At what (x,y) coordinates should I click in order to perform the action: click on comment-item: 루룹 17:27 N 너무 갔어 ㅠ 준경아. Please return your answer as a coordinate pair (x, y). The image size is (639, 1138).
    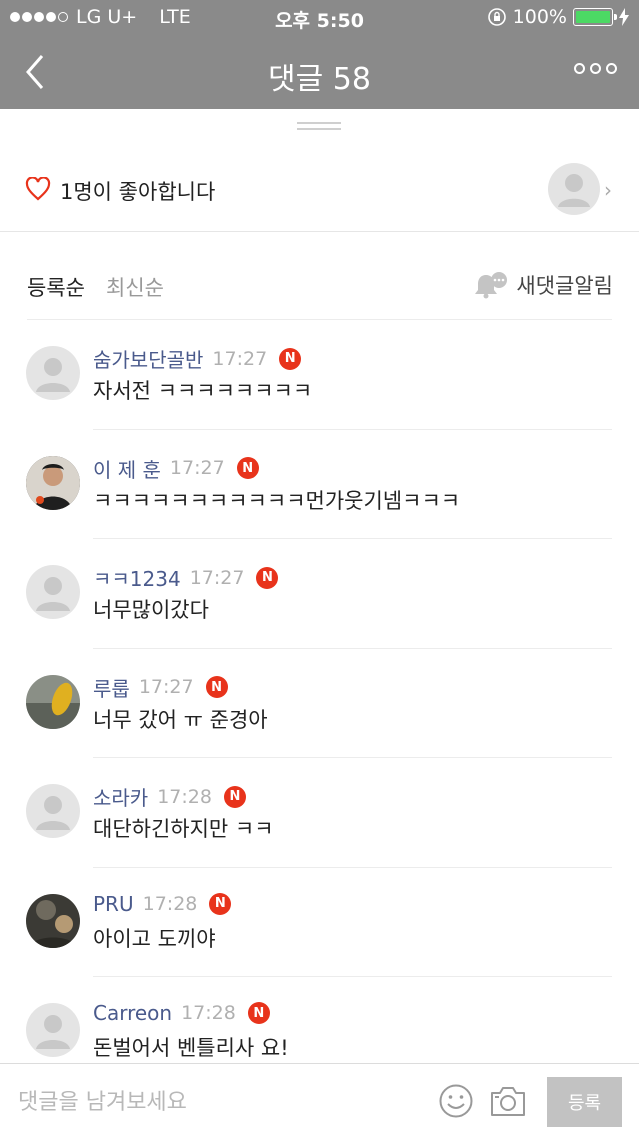
    Looking at the image, I should click on (319, 703).